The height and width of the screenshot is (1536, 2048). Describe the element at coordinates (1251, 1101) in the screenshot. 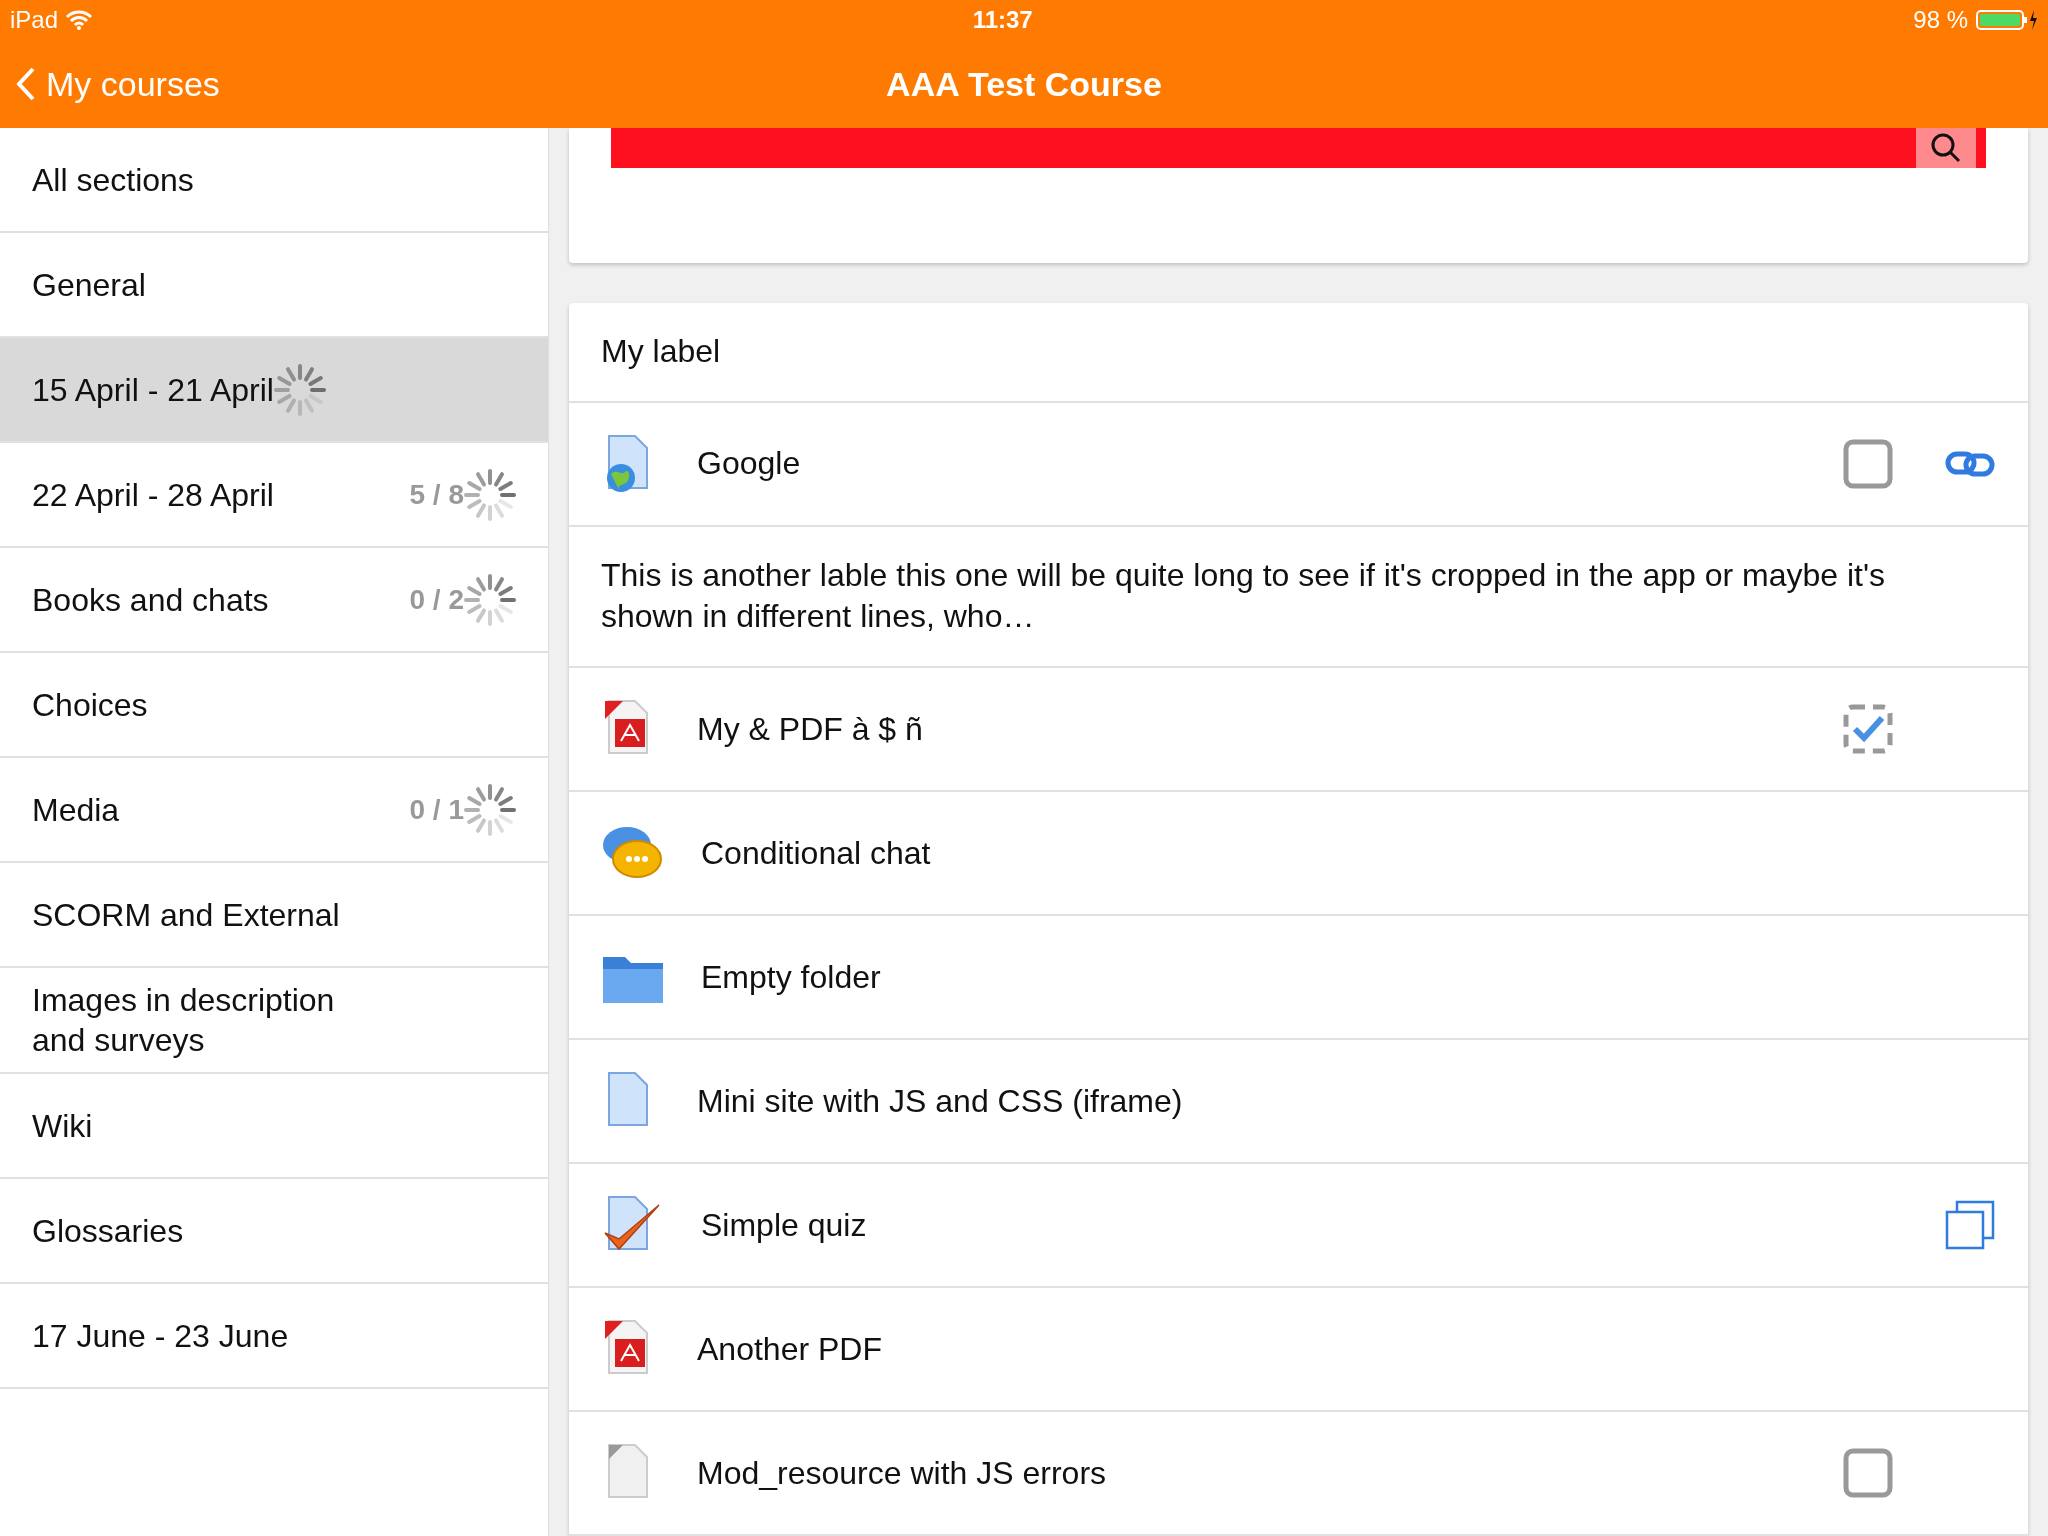

I see `module-name: Mini site with JS and CSS (iframe)` at that location.